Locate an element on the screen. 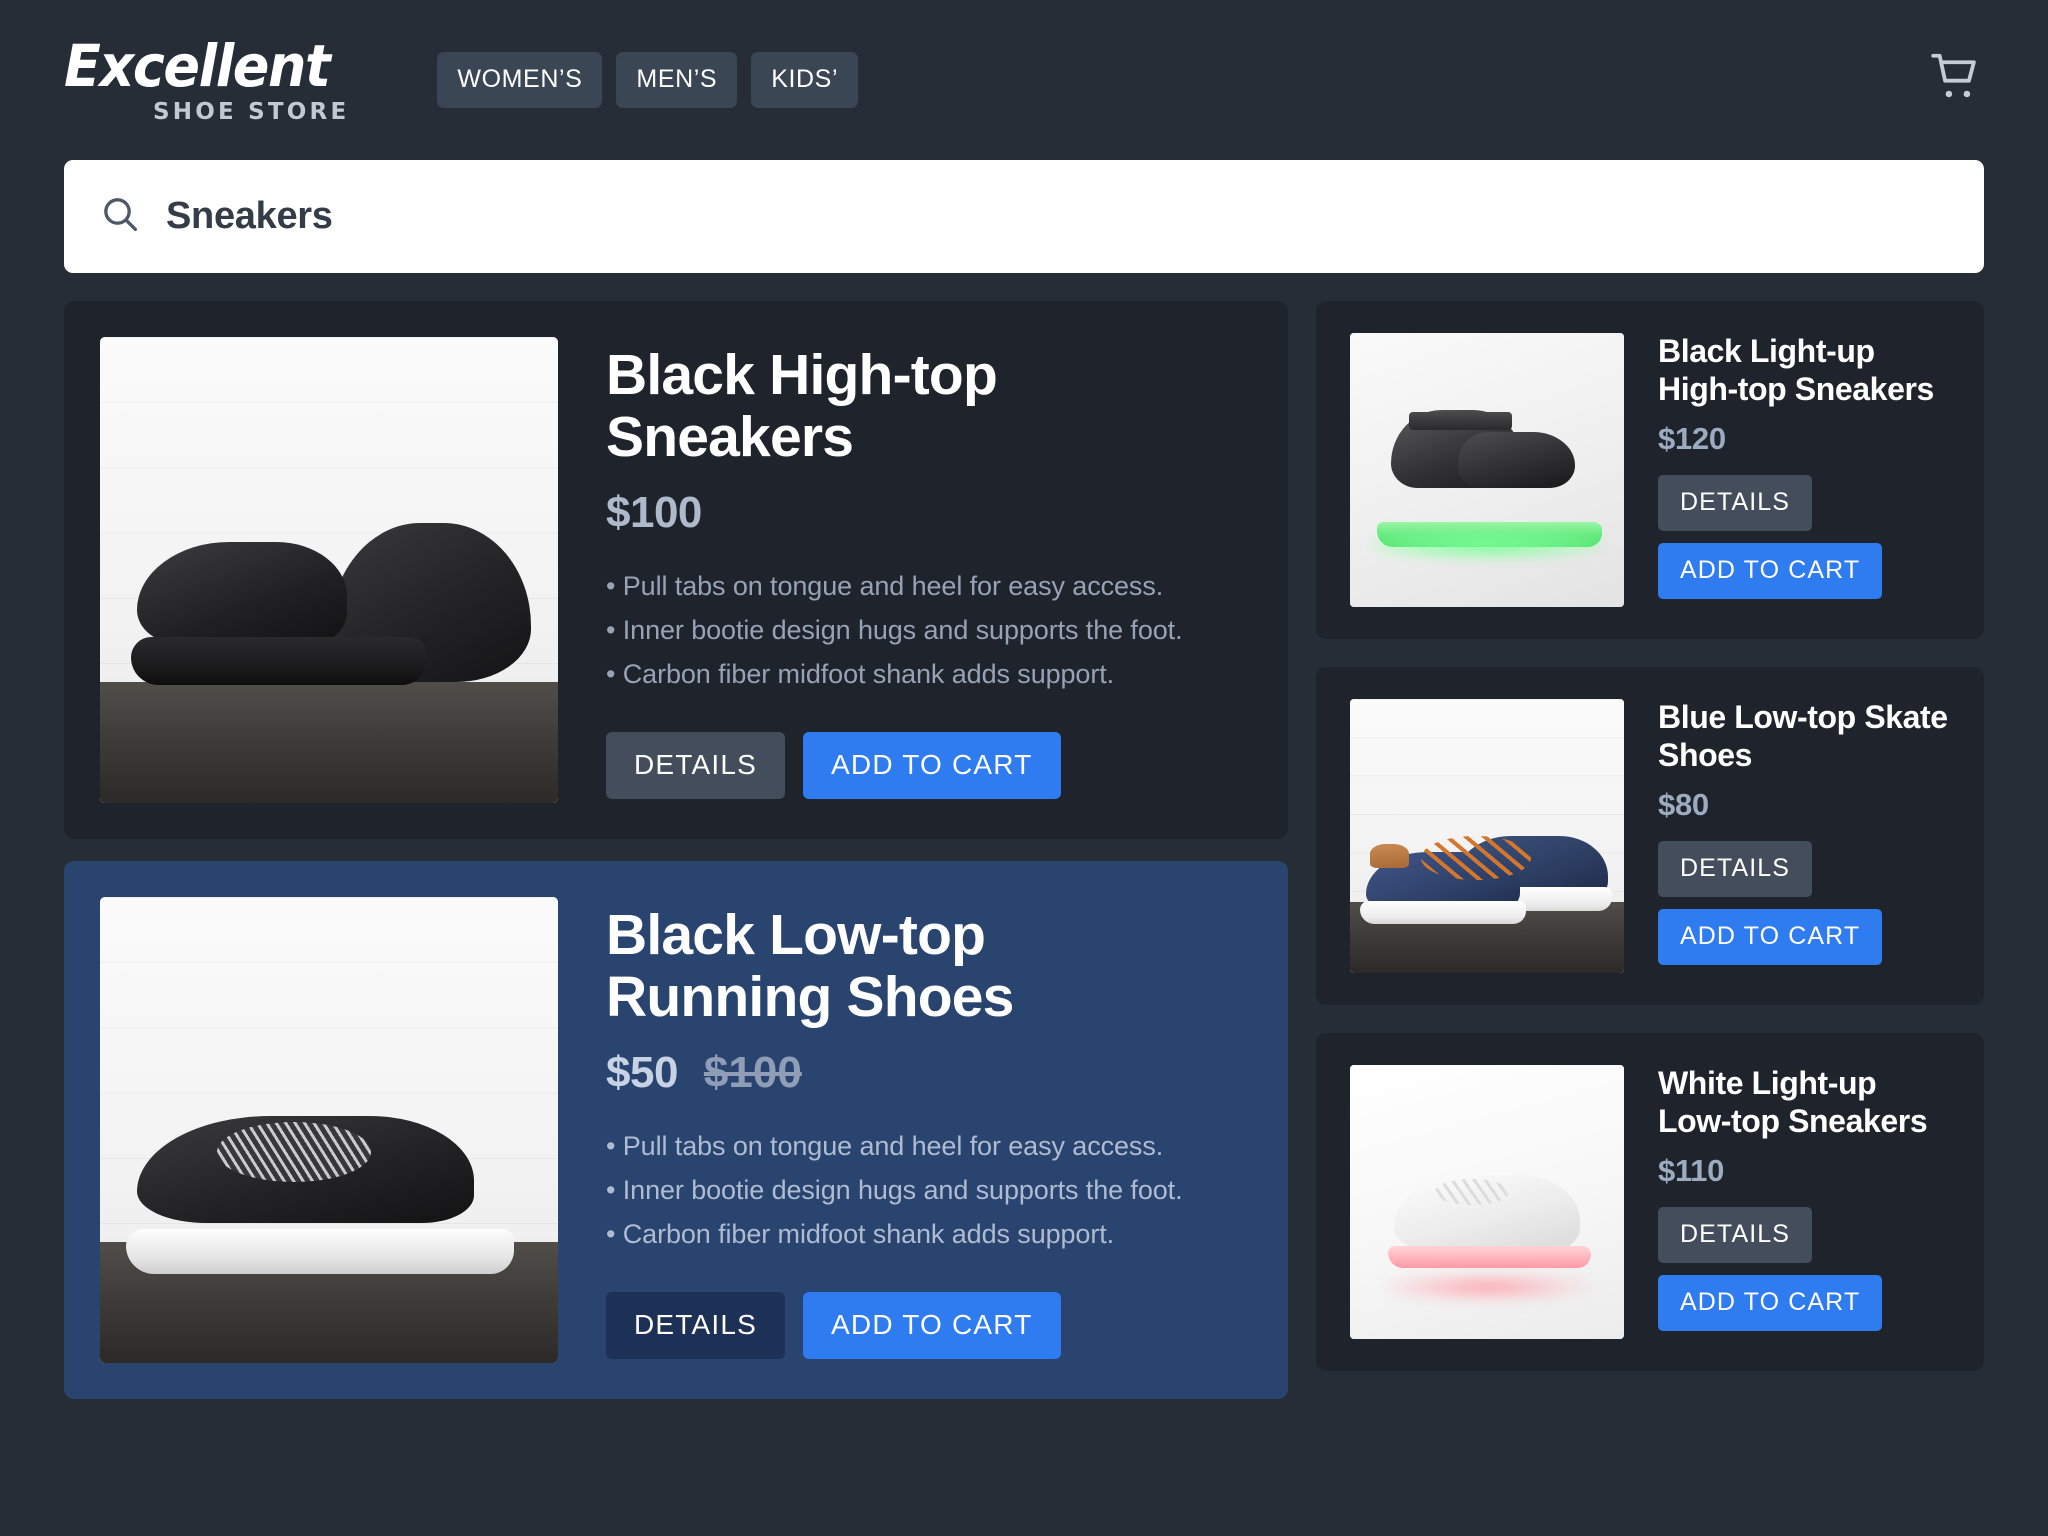  search-input: Sneakers is located at coordinates (1024, 216).